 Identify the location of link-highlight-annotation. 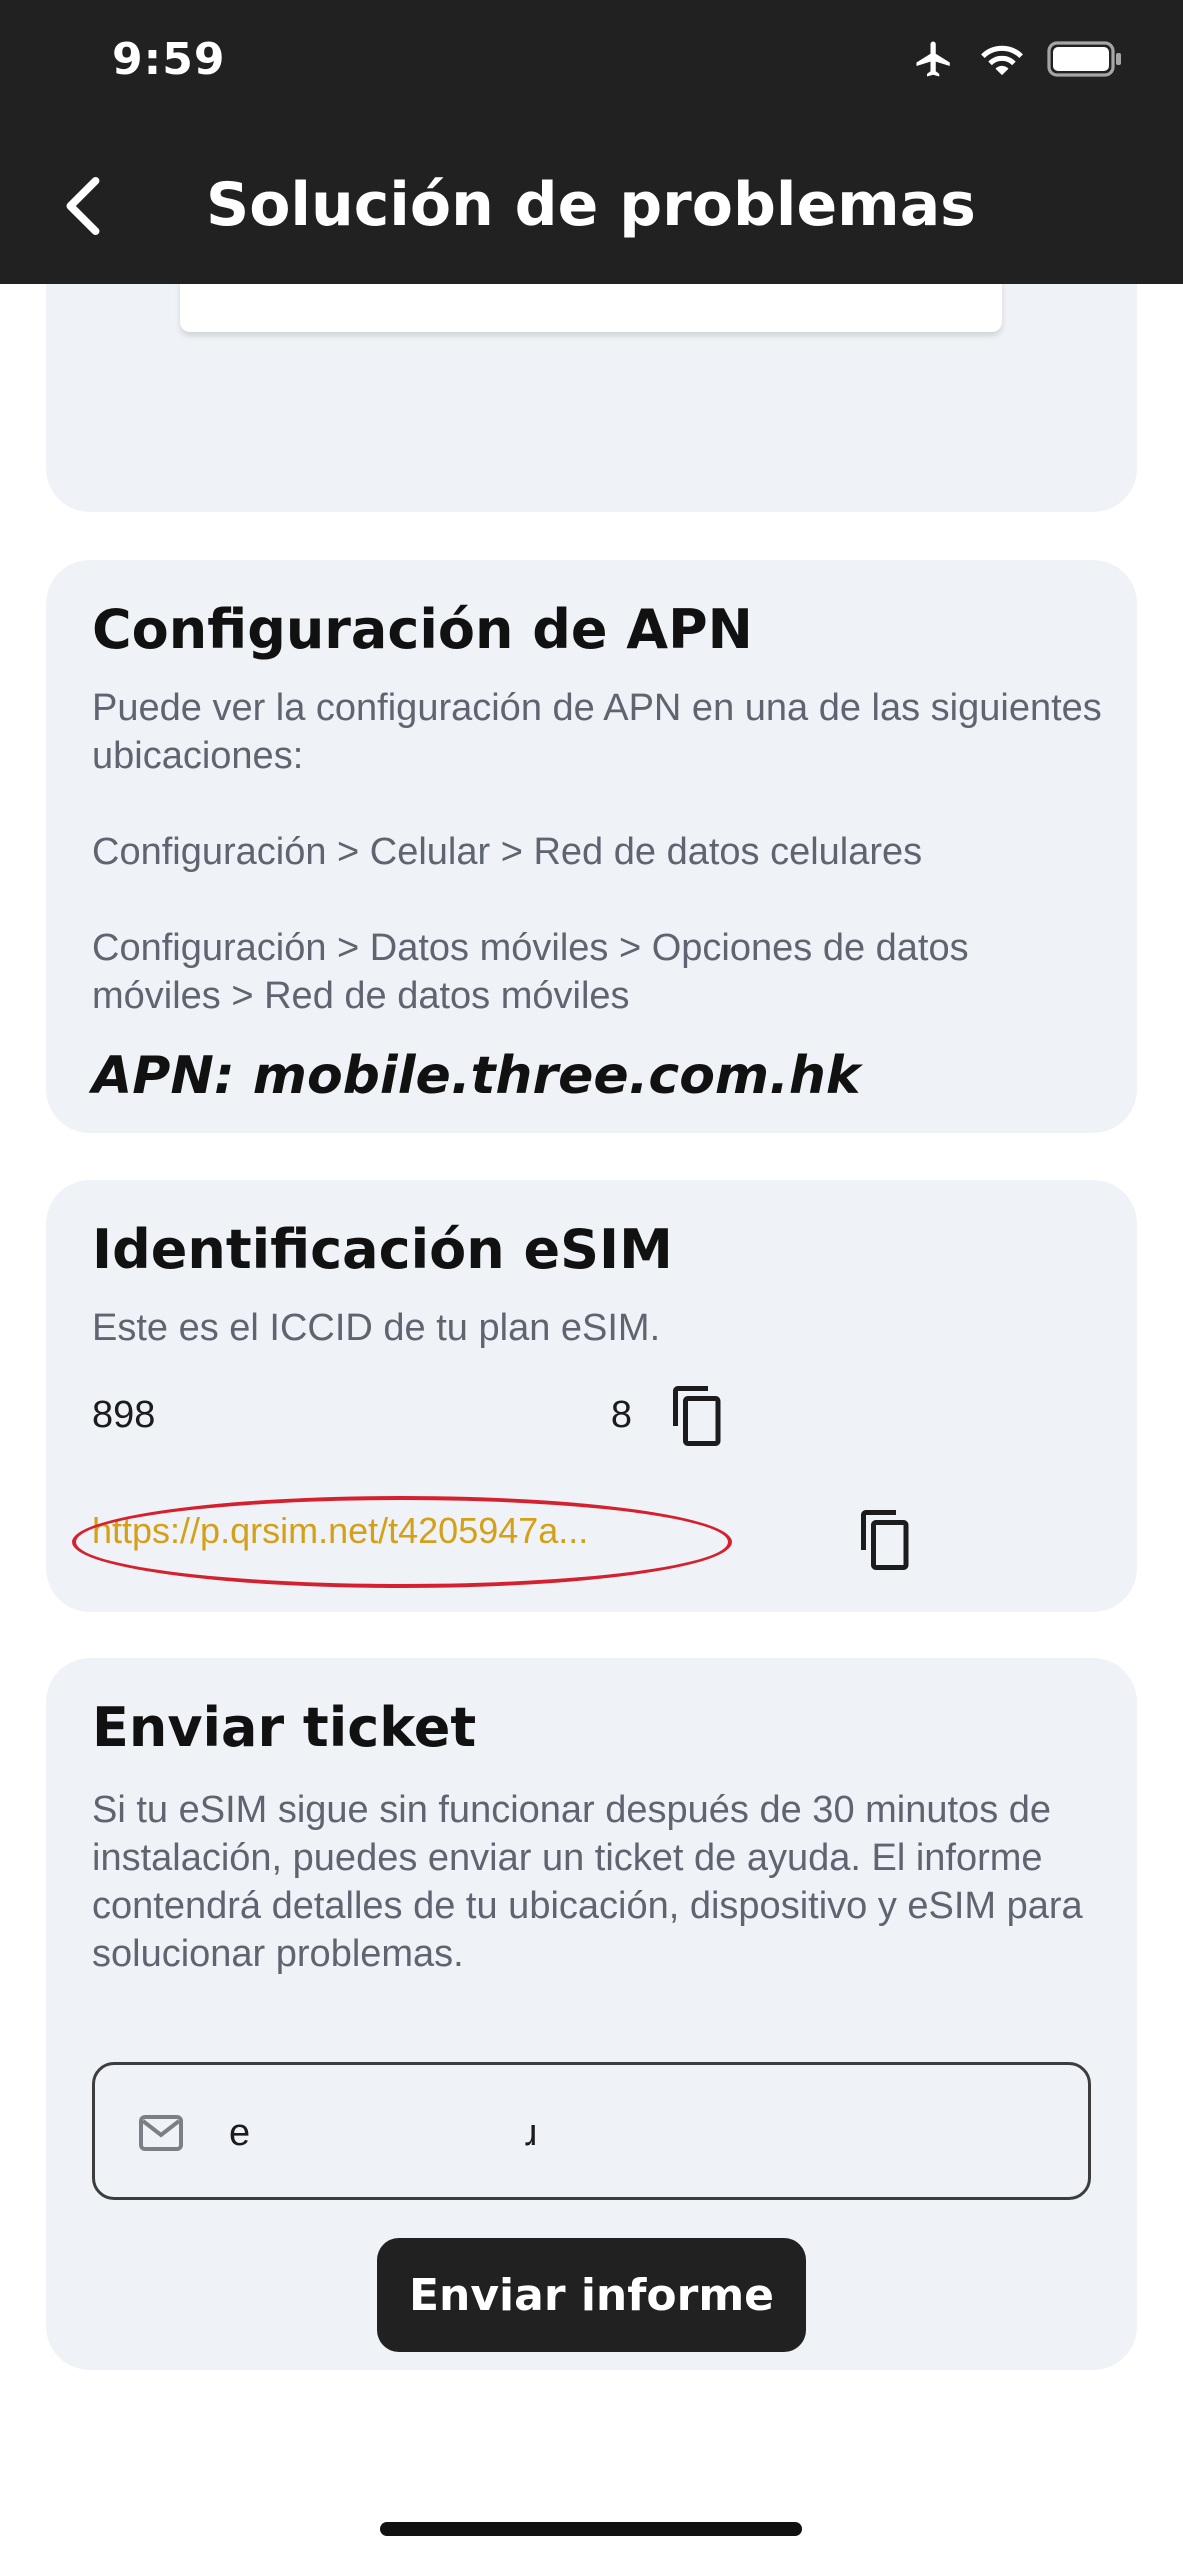
(402, 1542).